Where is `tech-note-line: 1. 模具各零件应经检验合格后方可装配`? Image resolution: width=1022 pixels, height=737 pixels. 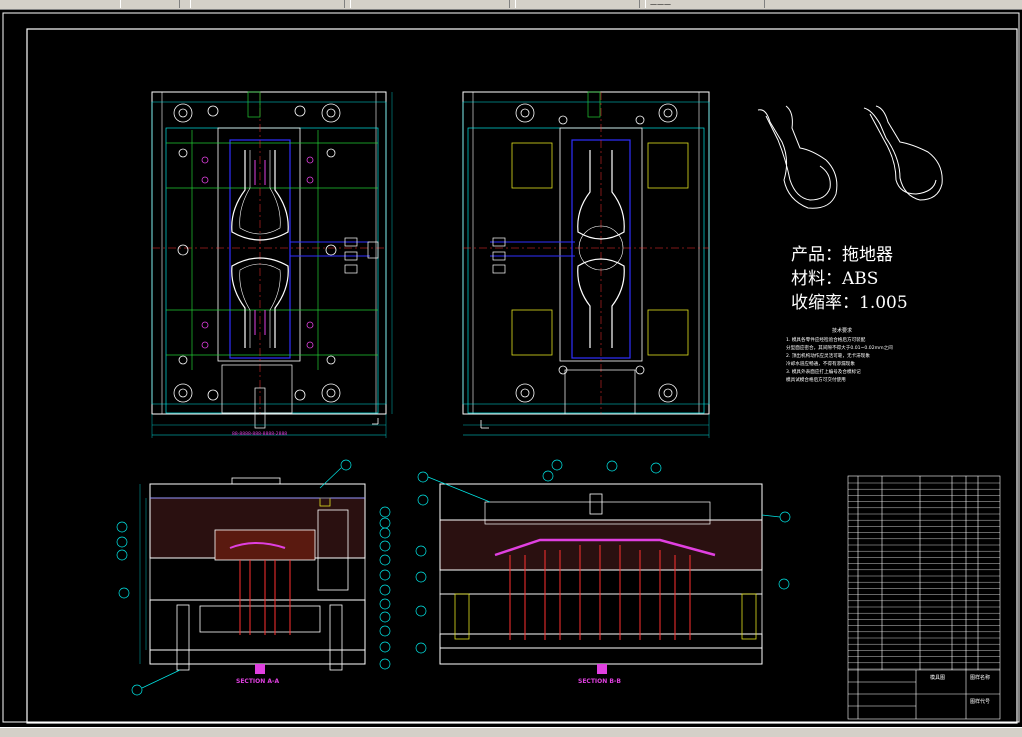 tech-note-line: 1. 模具各零件应经检验合格后方可装配 is located at coordinates (826, 340).